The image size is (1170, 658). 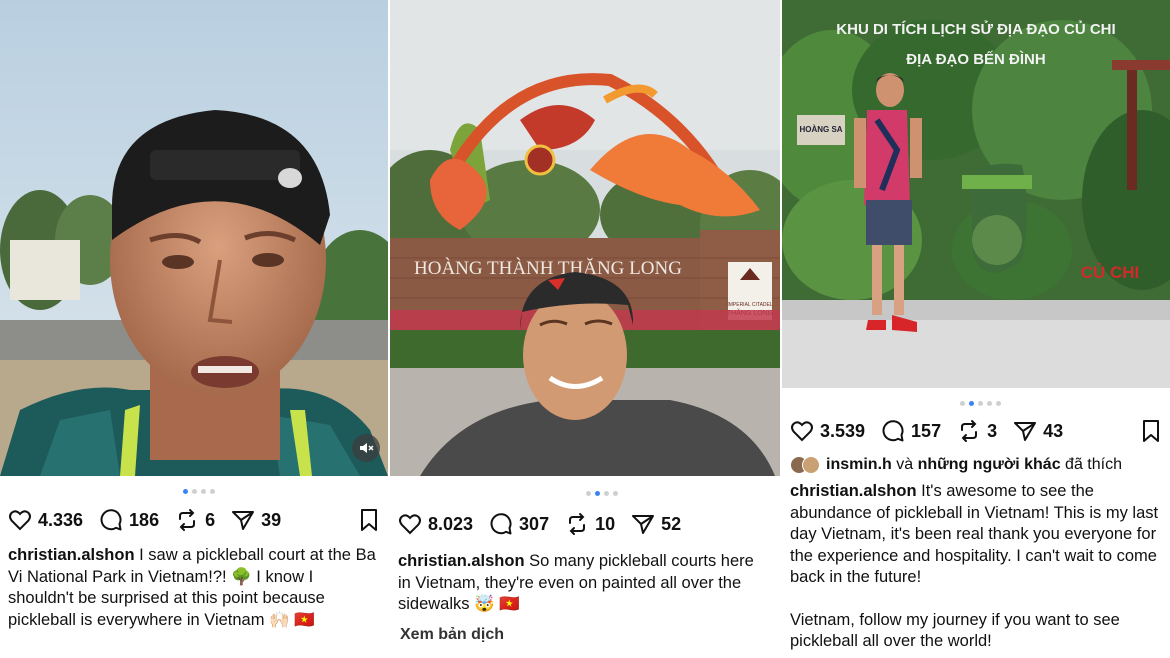 What do you see at coordinates (451, 523) in the screenshot?
I see `like-count: 8.023` at bounding box center [451, 523].